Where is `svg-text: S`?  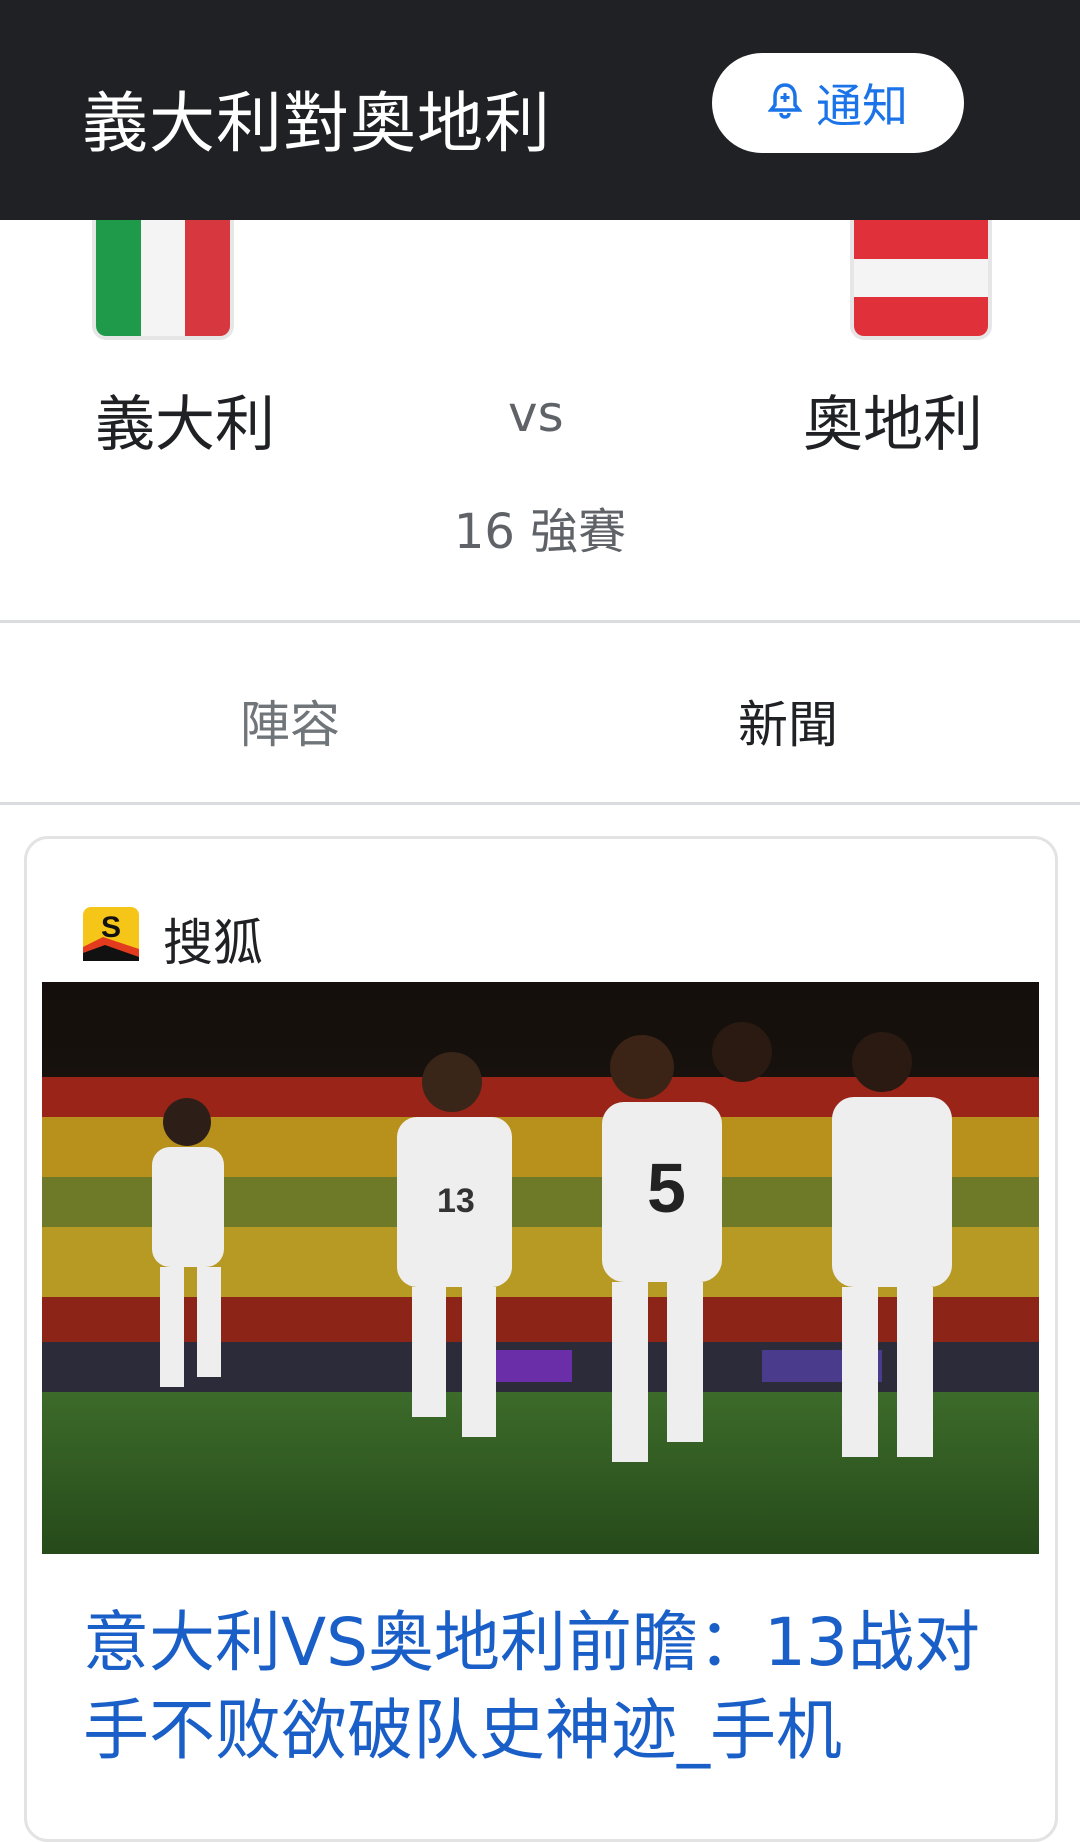 svg-text: S is located at coordinates (111, 927).